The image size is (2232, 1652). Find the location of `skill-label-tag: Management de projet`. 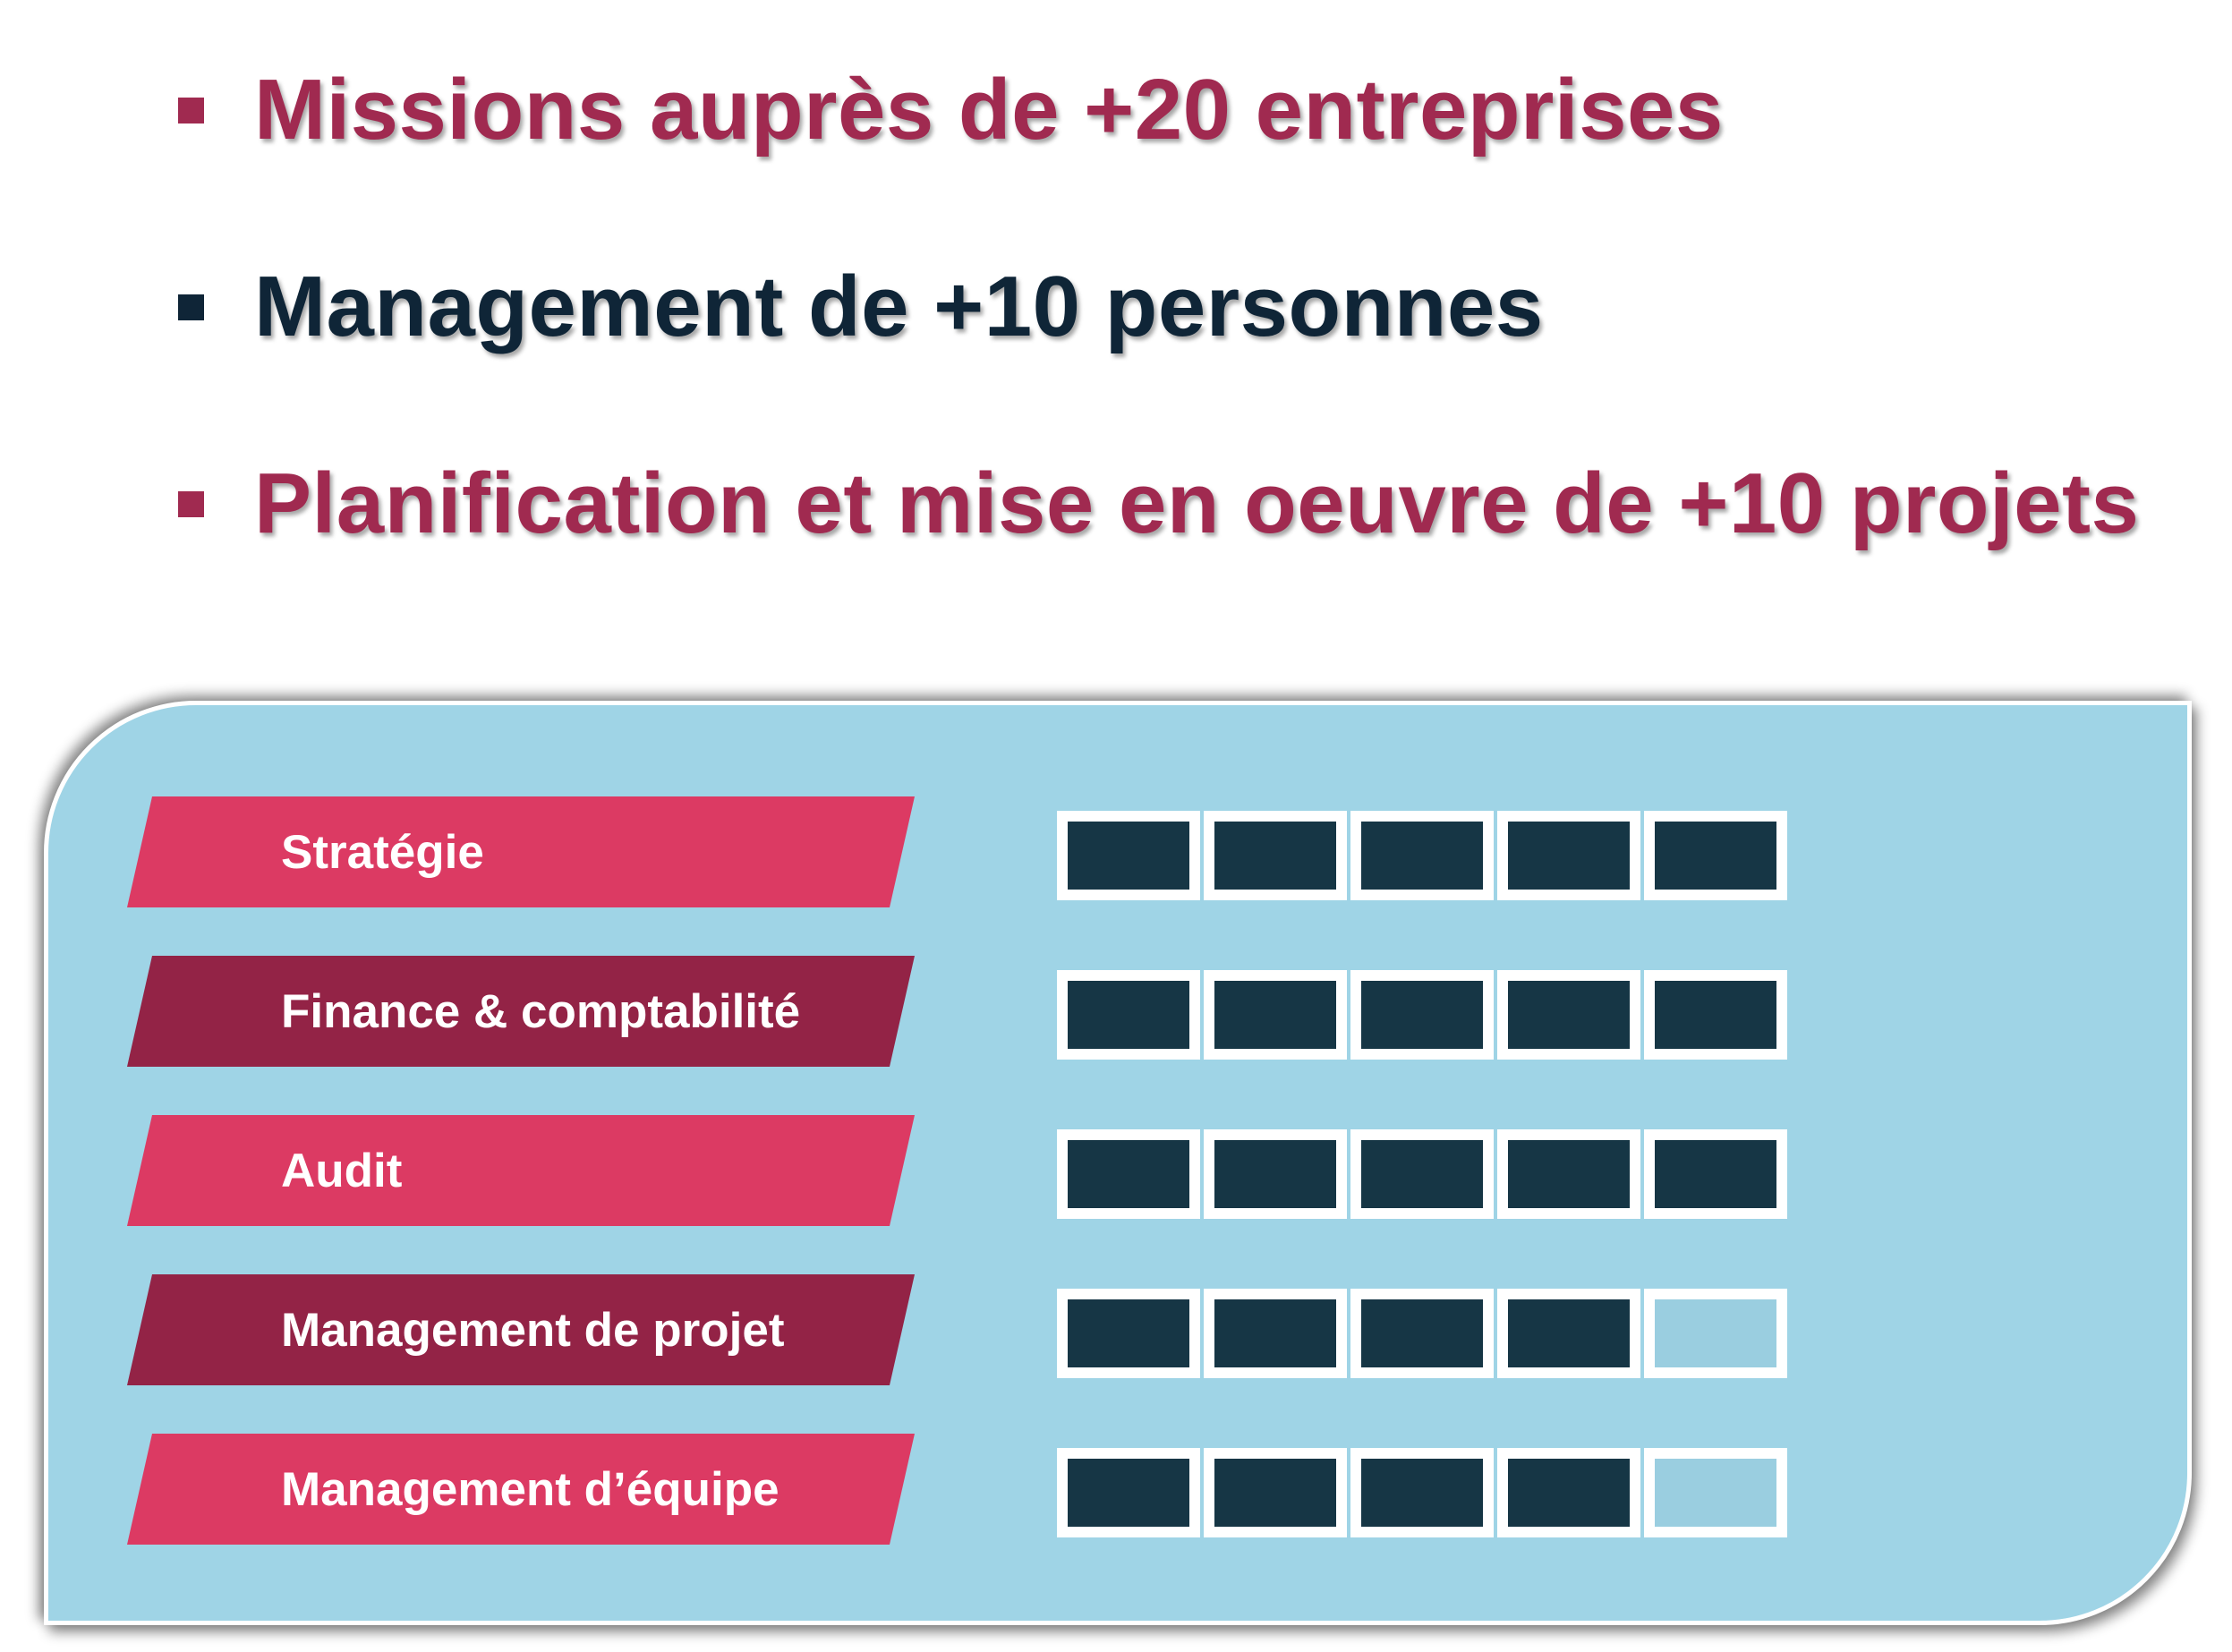

skill-label-tag: Management de projet is located at coordinates (521, 1329).